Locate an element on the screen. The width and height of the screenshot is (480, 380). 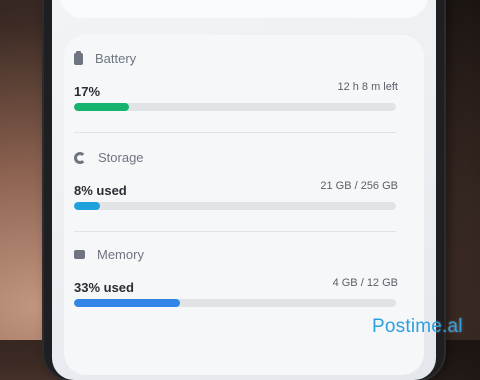
top-card is located at coordinates (244, 9).